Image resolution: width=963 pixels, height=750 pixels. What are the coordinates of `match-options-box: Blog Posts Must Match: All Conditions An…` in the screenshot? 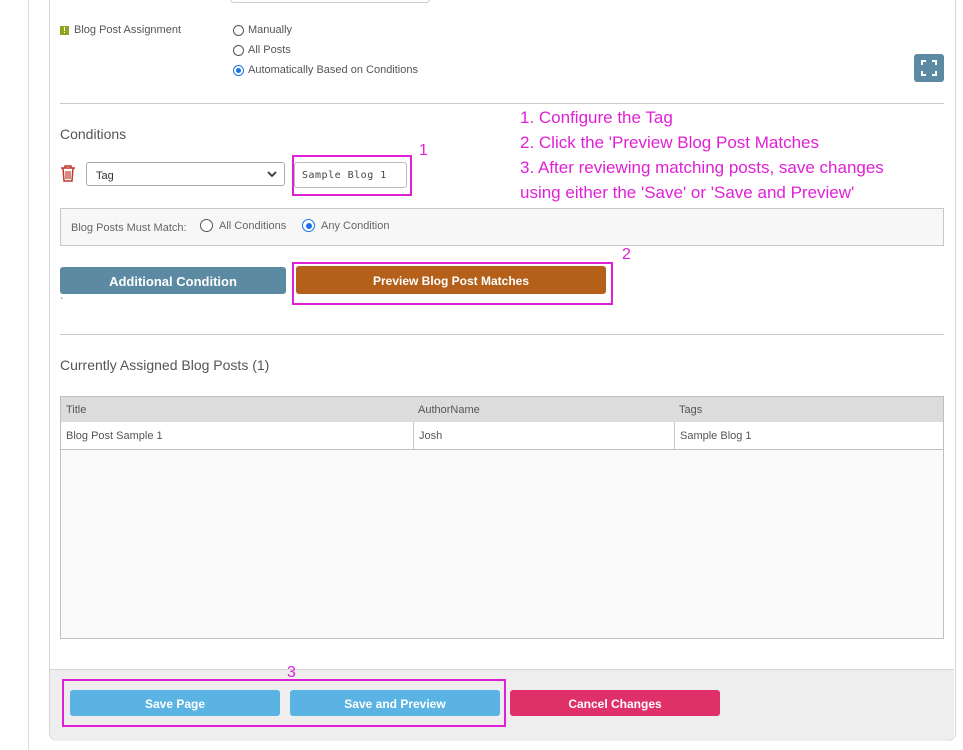 It's located at (502, 227).